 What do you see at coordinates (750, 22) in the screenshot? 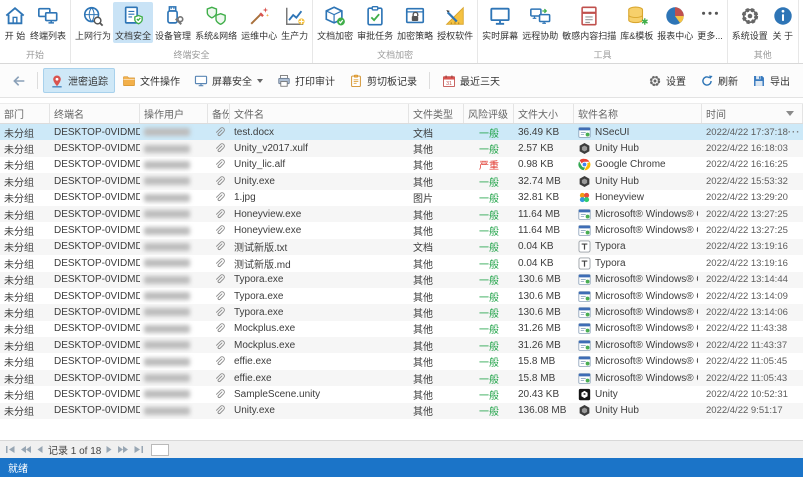
I see `ribbon-item-settings: 系统设置` at bounding box center [750, 22].